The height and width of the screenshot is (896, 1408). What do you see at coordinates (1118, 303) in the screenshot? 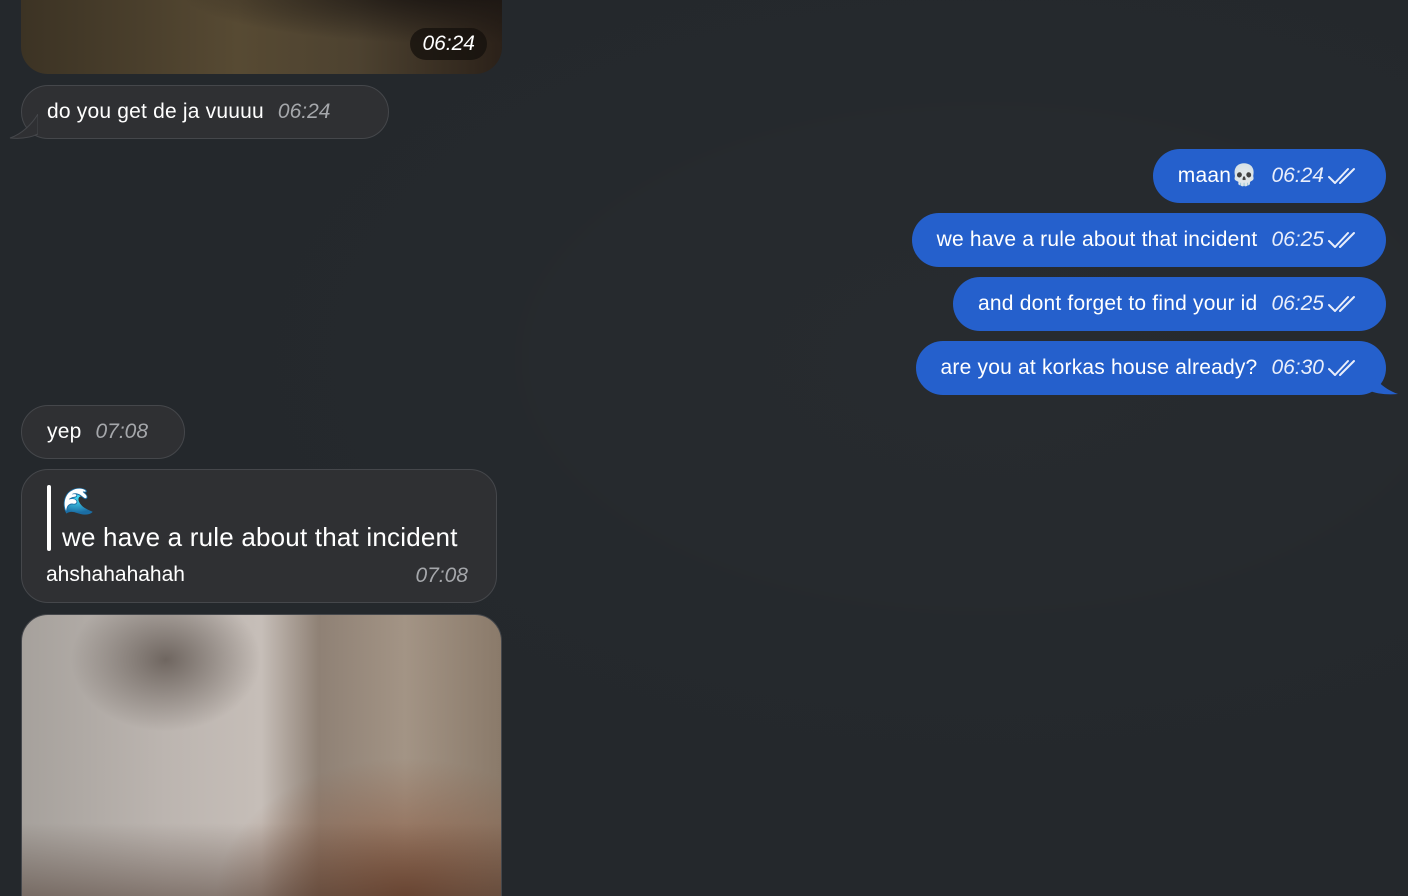
I see `message-text: and dont forget to find your id` at bounding box center [1118, 303].